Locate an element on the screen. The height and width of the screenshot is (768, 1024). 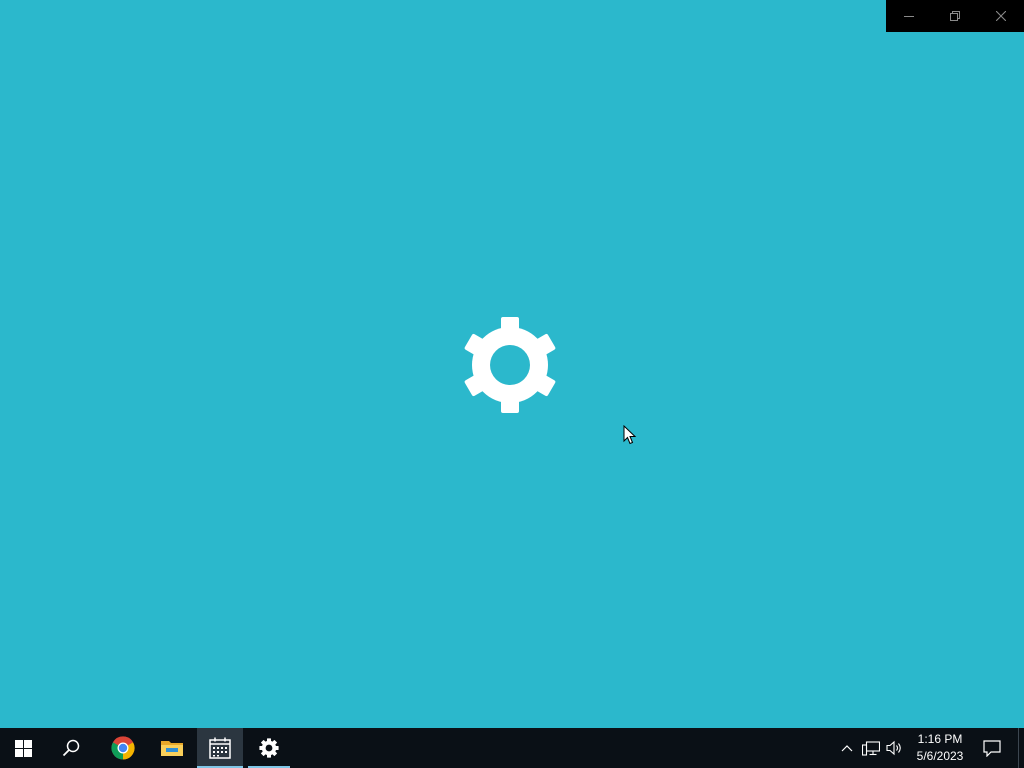
restore-icon is located at coordinates (955, 16).